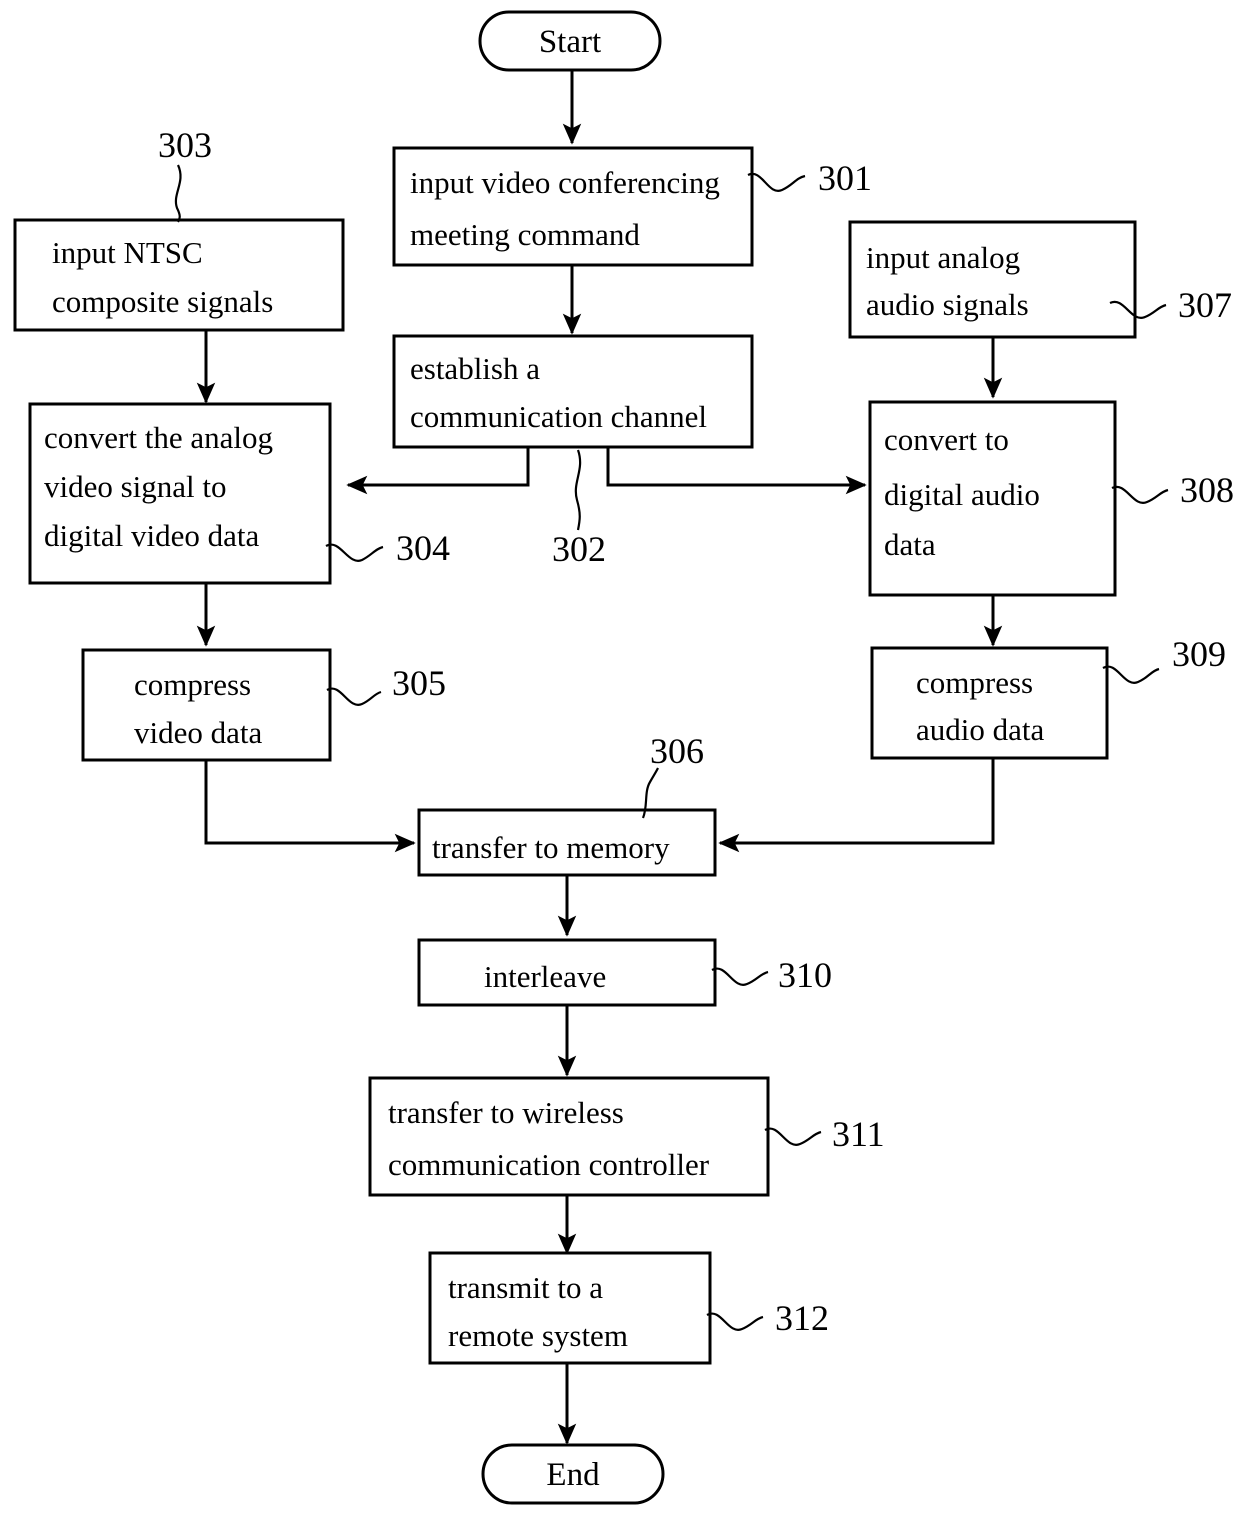 This screenshot has height=1522, width=1240. I want to click on node-301-line-2: meeting command, so click(525, 234).